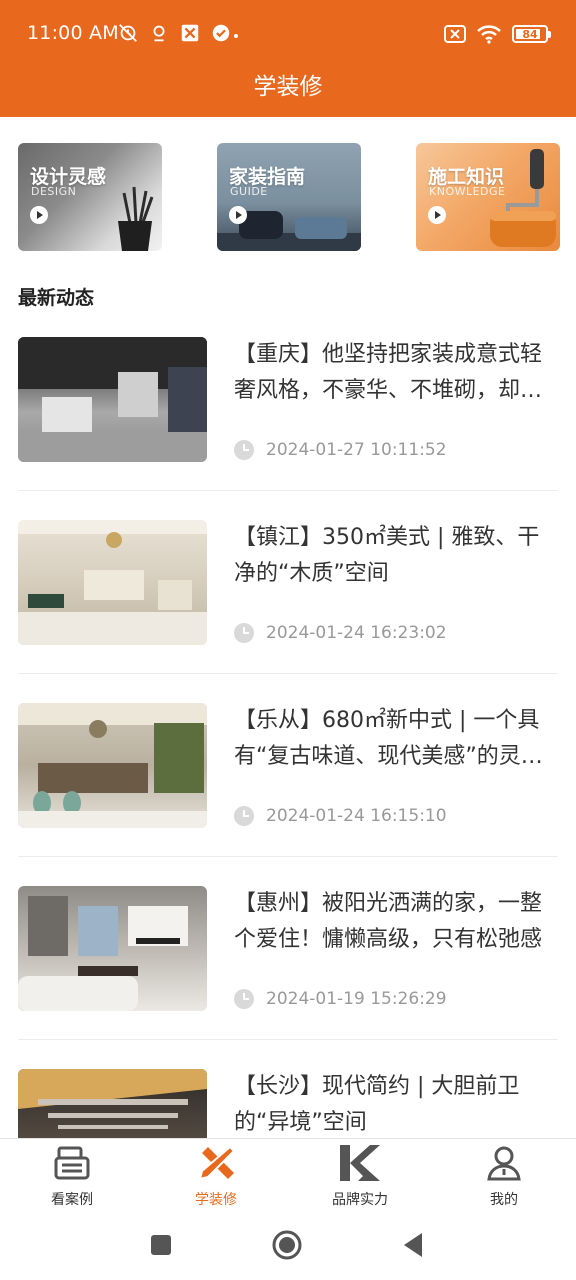 The height and width of the screenshot is (1280, 576). What do you see at coordinates (504, 1163) in the screenshot?
I see `user-icon` at bounding box center [504, 1163].